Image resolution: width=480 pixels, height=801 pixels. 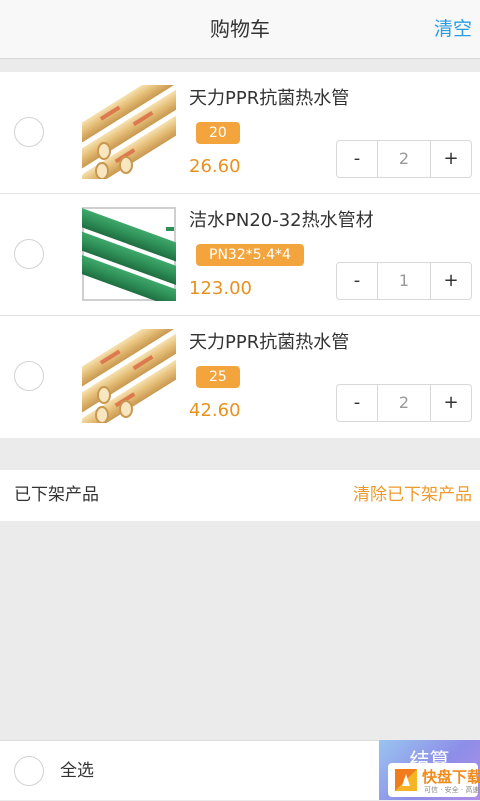 I want to click on watermark-text: 快盘下载, so click(x=451, y=777).